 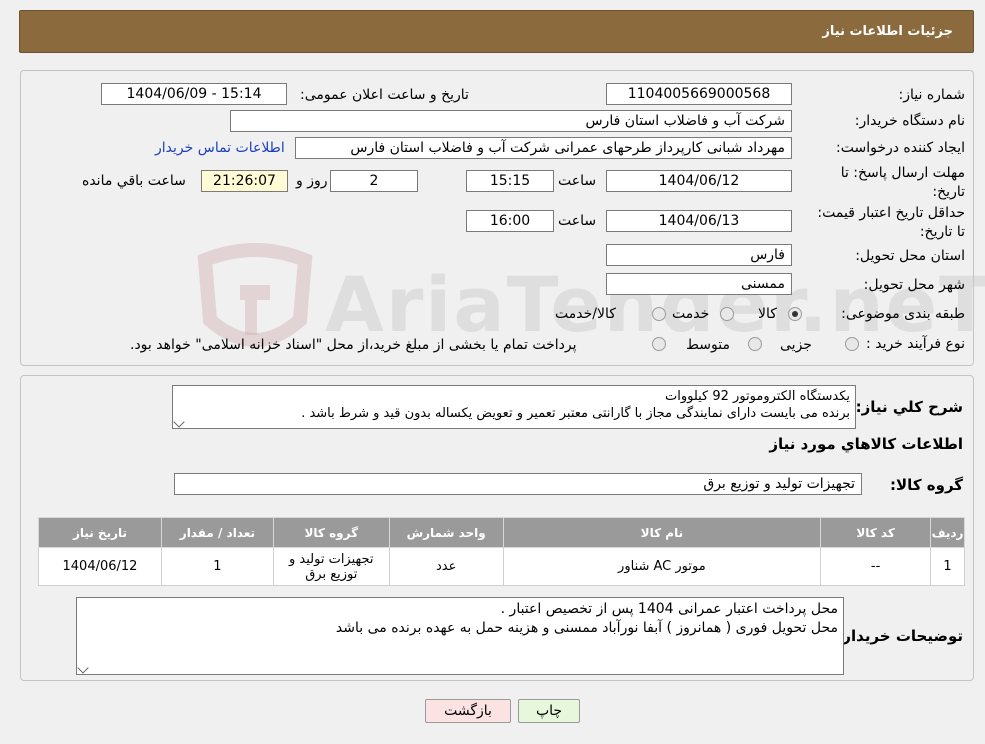 What do you see at coordinates (577, 181) in the screenshot?
I see `deadline-time-label: ساعت` at bounding box center [577, 181].